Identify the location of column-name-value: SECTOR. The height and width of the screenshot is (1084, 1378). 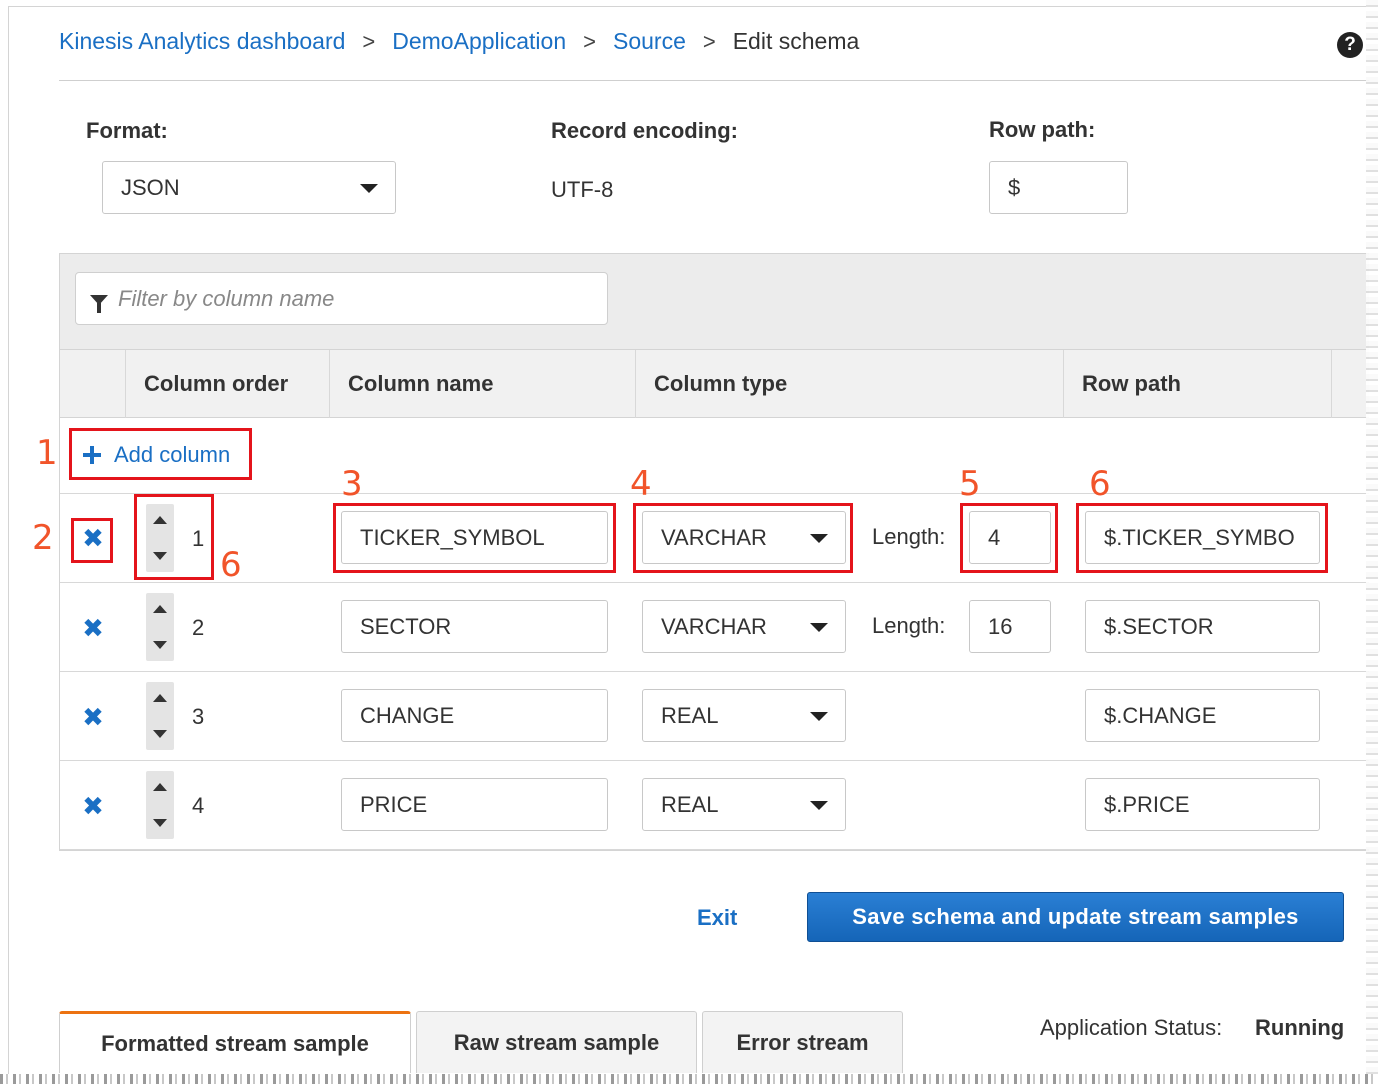
(406, 626).